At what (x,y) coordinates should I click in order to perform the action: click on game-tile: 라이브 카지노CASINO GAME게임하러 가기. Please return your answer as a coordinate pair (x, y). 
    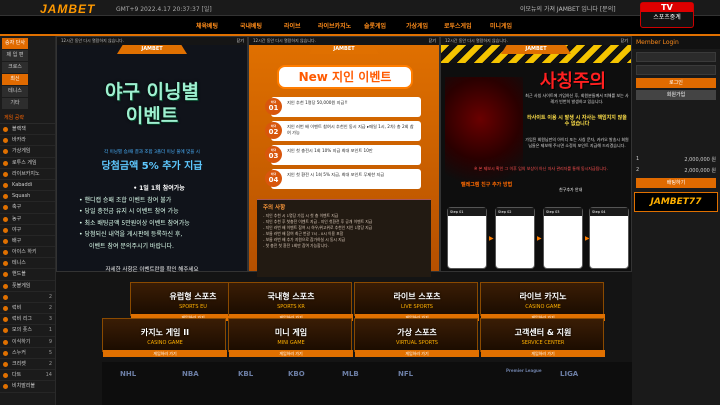
    Looking at the image, I should click on (542, 301).